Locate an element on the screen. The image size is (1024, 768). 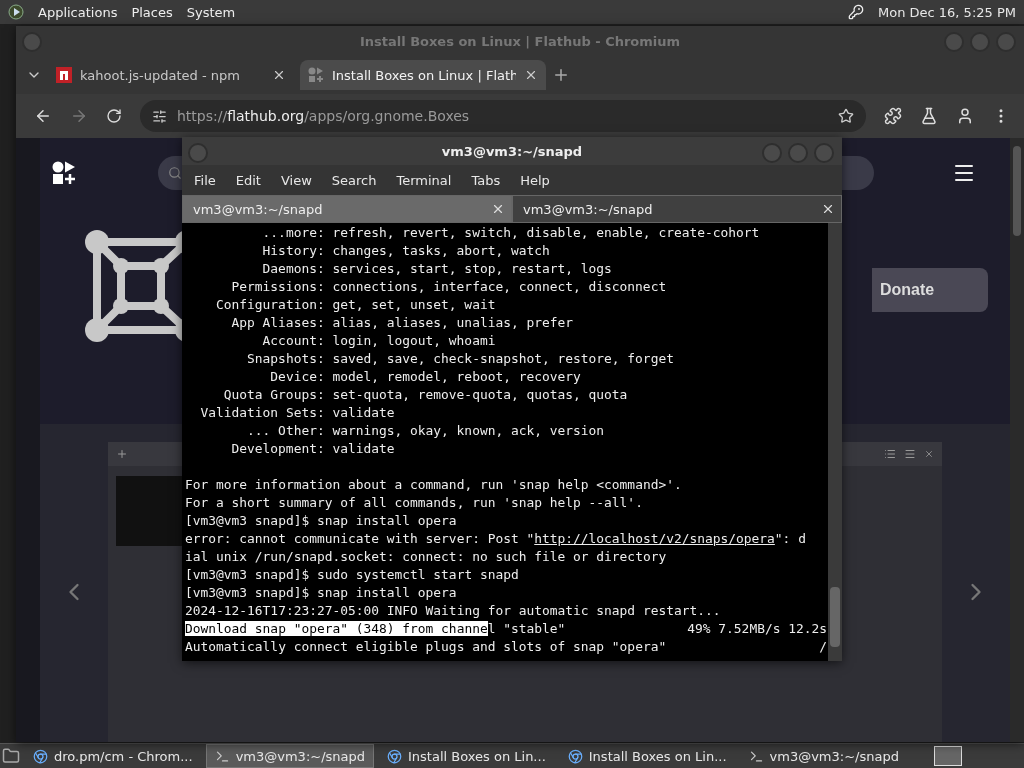
help-label: Validation Sets: is located at coordinates (262, 413).